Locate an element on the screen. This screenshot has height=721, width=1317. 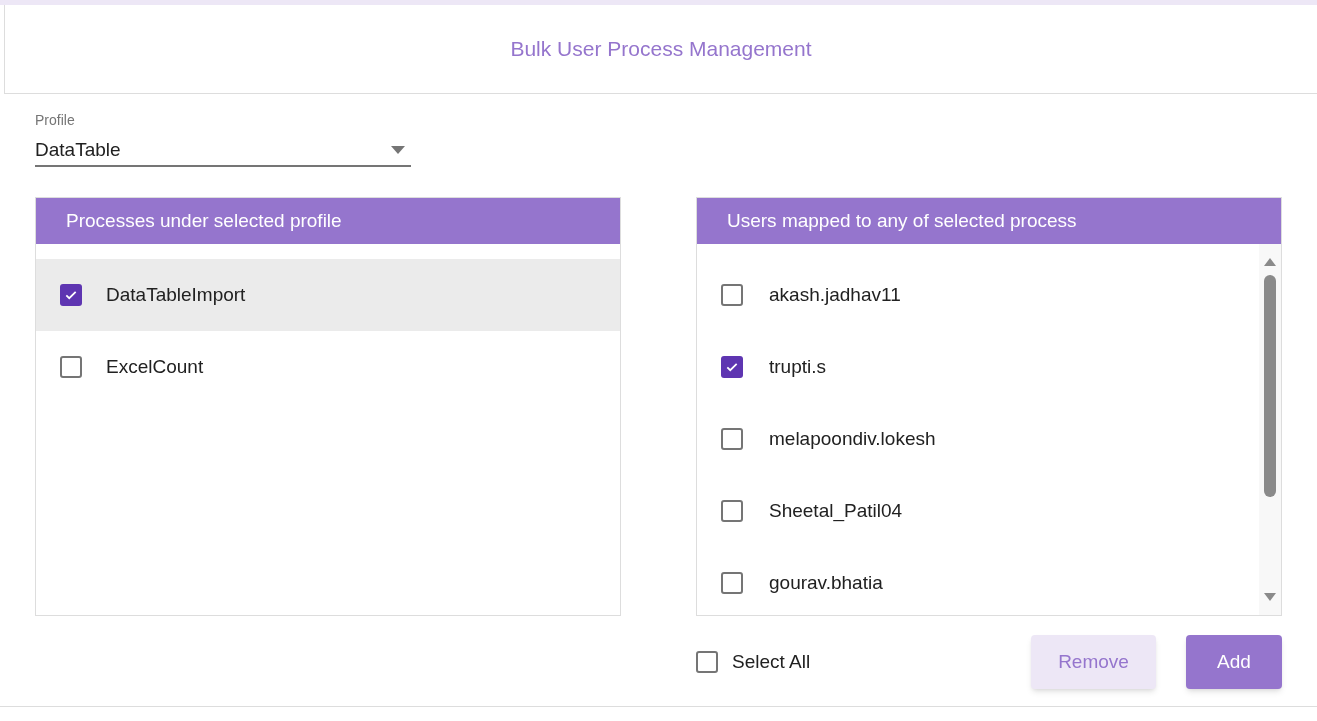
scroll-up-icon is located at coordinates (1270, 262).